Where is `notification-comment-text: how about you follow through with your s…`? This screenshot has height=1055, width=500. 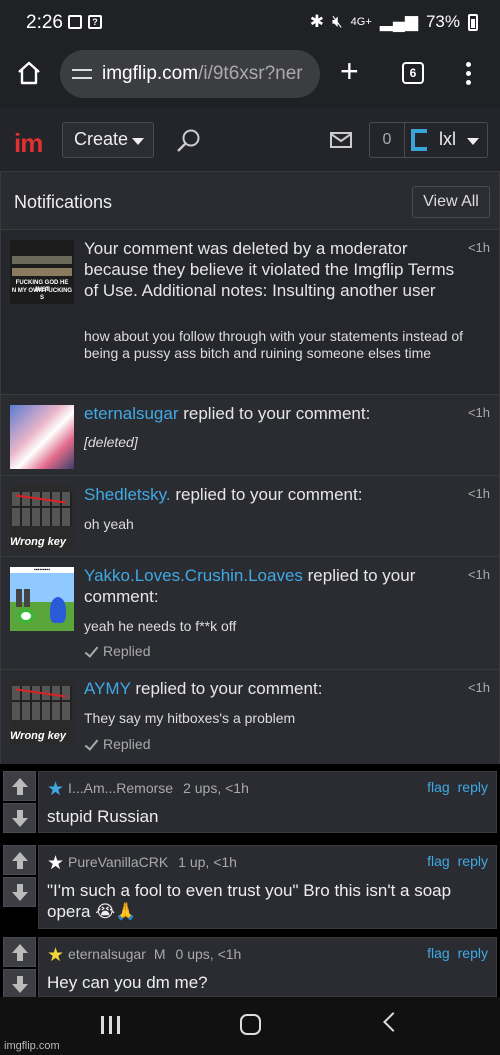 notification-comment-text: how about you follow through with your s… is located at coordinates (273, 344).